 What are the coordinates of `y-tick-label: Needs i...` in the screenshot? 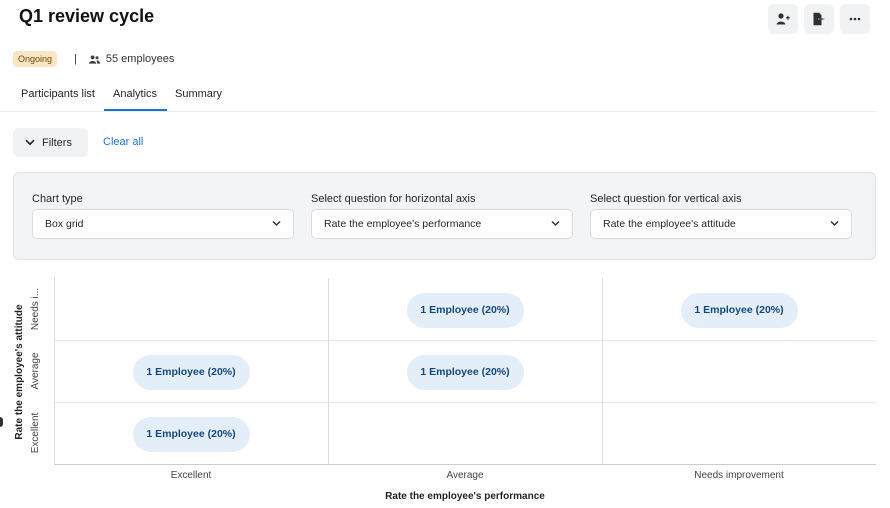 It's located at (35, 309).